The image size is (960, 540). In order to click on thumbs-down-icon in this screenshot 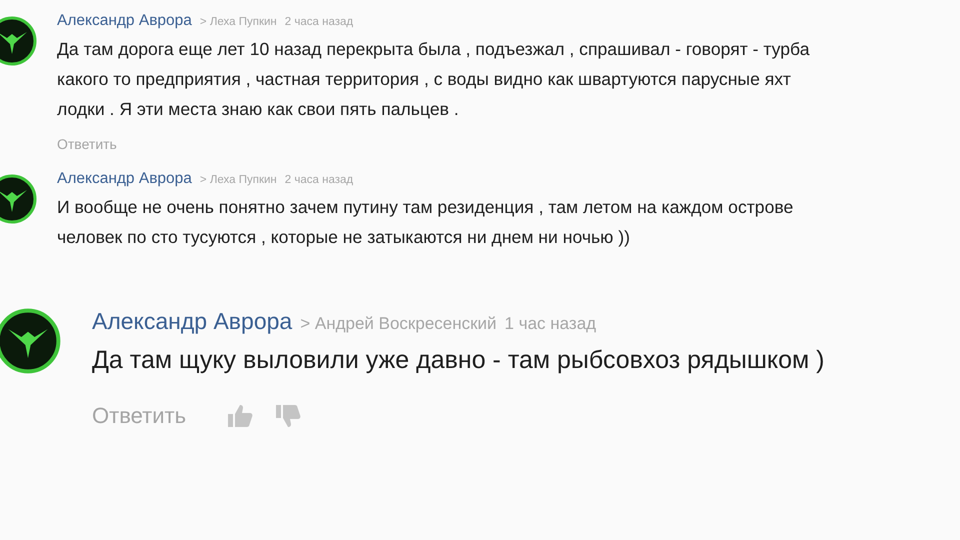, I will do `click(288, 416)`.